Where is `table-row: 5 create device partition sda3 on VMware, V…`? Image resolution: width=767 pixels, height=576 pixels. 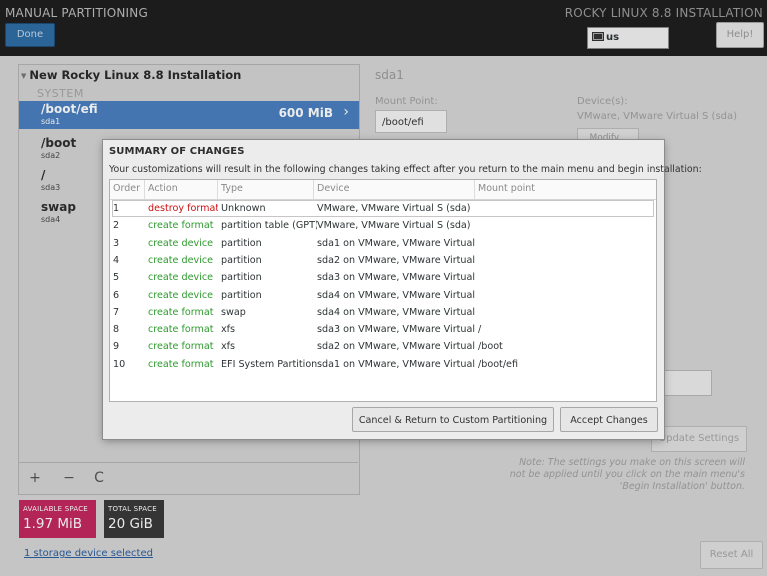
table-row: 5 create device partition sda3 on VMware, V… is located at coordinates (383, 277).